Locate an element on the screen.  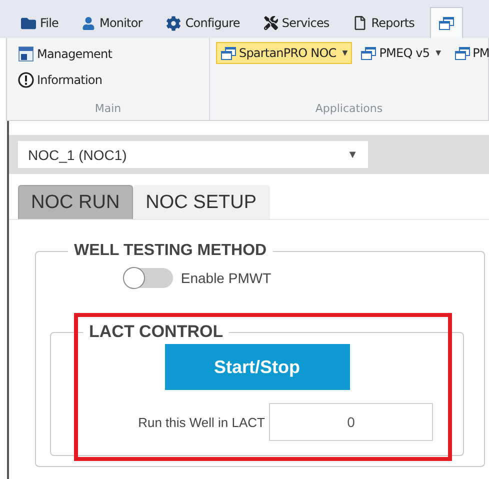
menu-tab: Reports is located at coordinates (384, 22).